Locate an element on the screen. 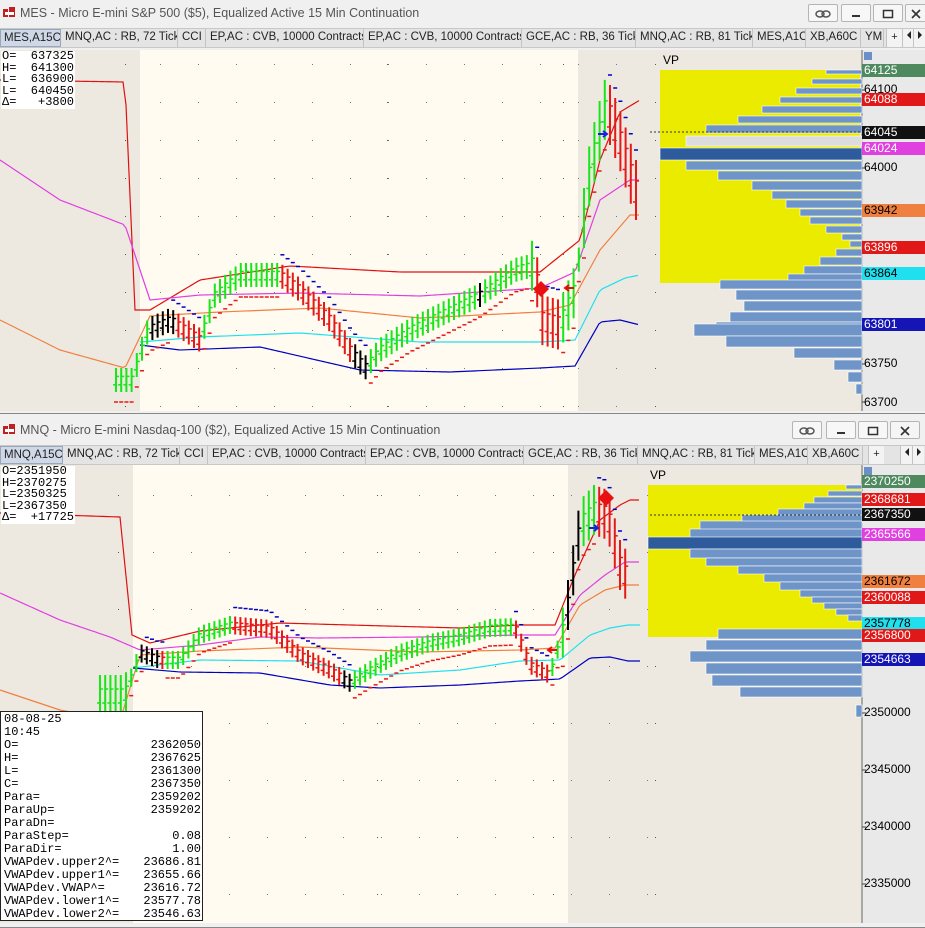 Image resolution: width=925 pixels, height=928 pixels. tab-mnq-a15c: MNQ,A15C is located at coordinates (31, 455).